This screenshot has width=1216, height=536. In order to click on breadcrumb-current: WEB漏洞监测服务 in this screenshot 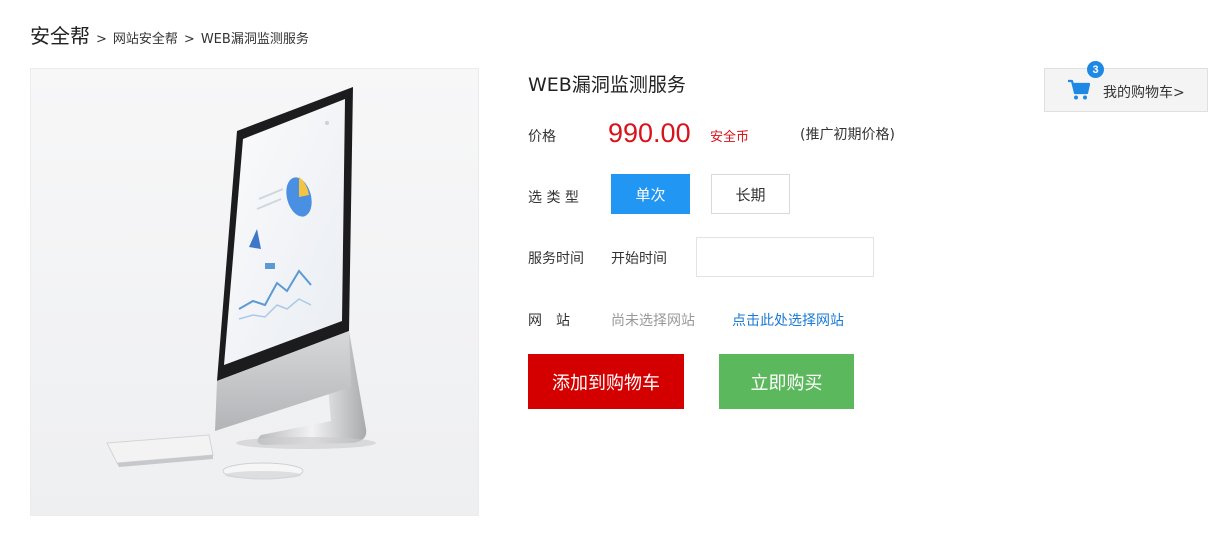, I will do `click(254, 39)`.